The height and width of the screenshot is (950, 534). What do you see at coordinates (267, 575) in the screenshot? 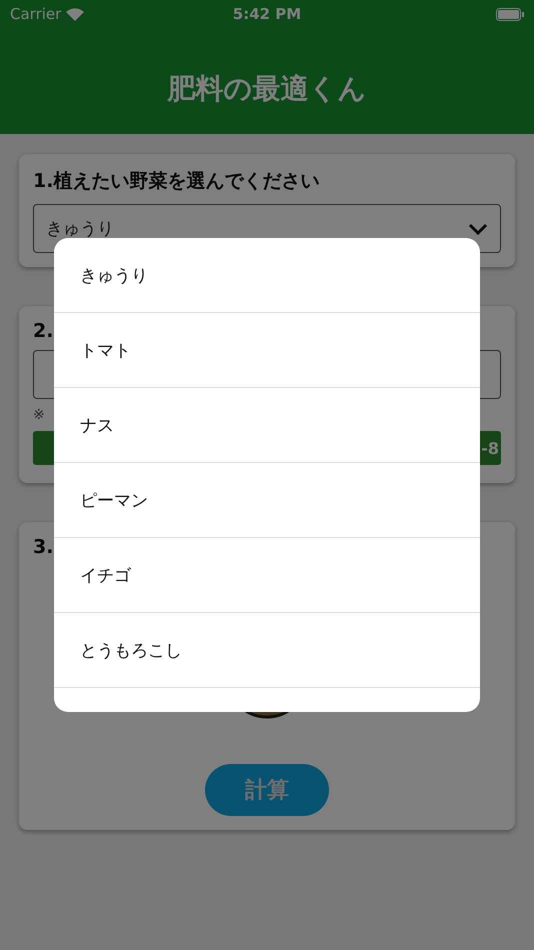
I see `picker-option: イチゴ` at bounding box center [267, 575].